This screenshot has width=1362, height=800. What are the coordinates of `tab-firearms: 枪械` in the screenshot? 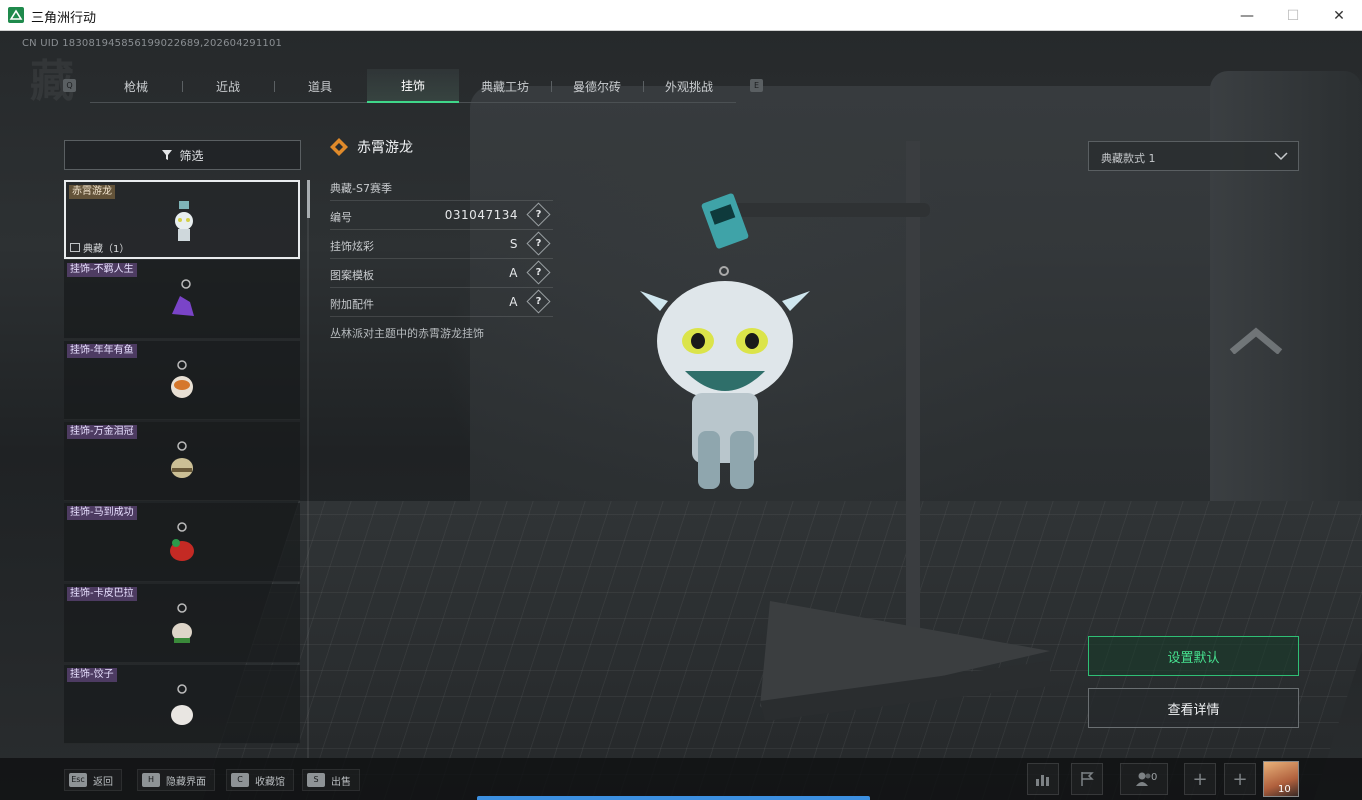 It's located at (136, 86).